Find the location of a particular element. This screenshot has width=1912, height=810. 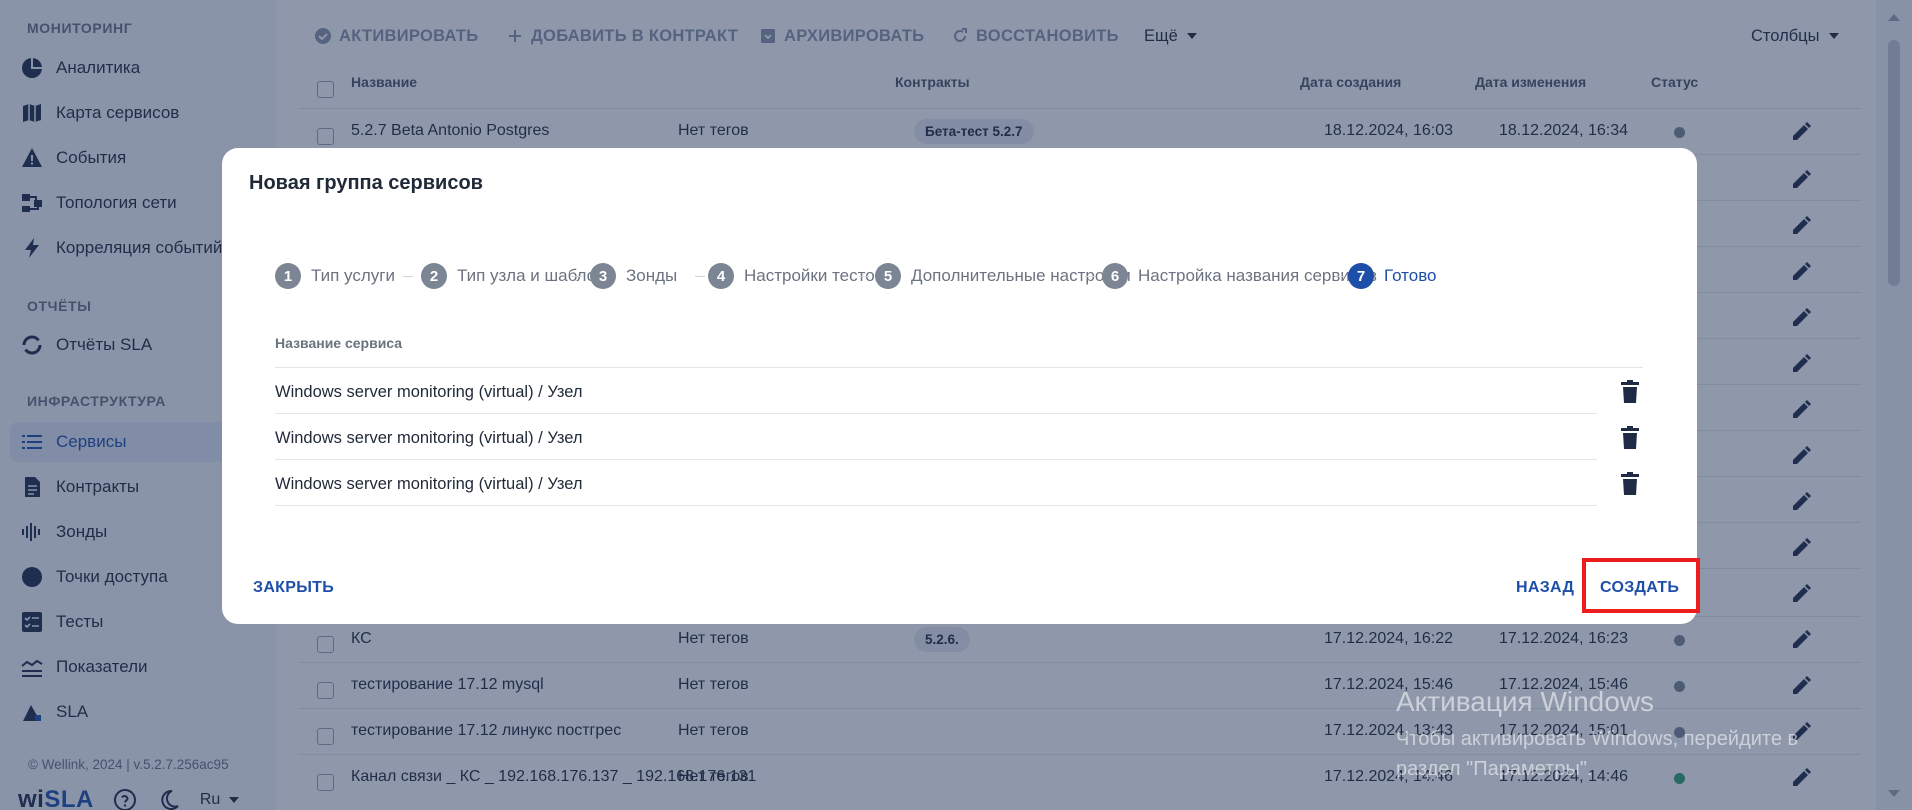

create-button-highlight is located at coordinates (1641, 585).